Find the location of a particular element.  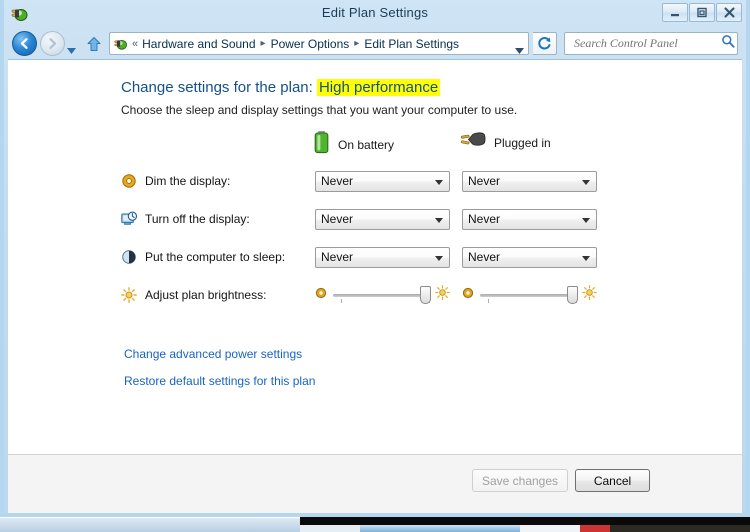

dim-display-icon is located at coordinates (129, 181).